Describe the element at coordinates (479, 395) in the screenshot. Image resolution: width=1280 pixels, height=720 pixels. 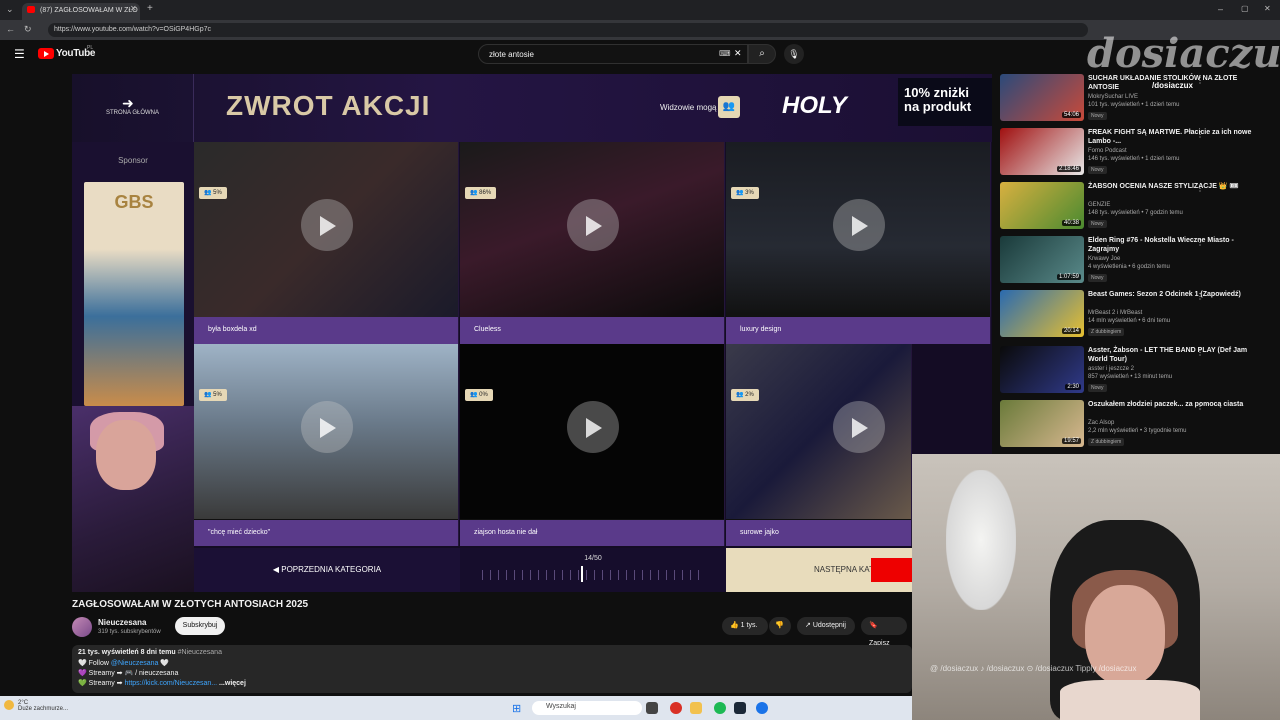
I see `vote-percent: 👥 0%` at that location.